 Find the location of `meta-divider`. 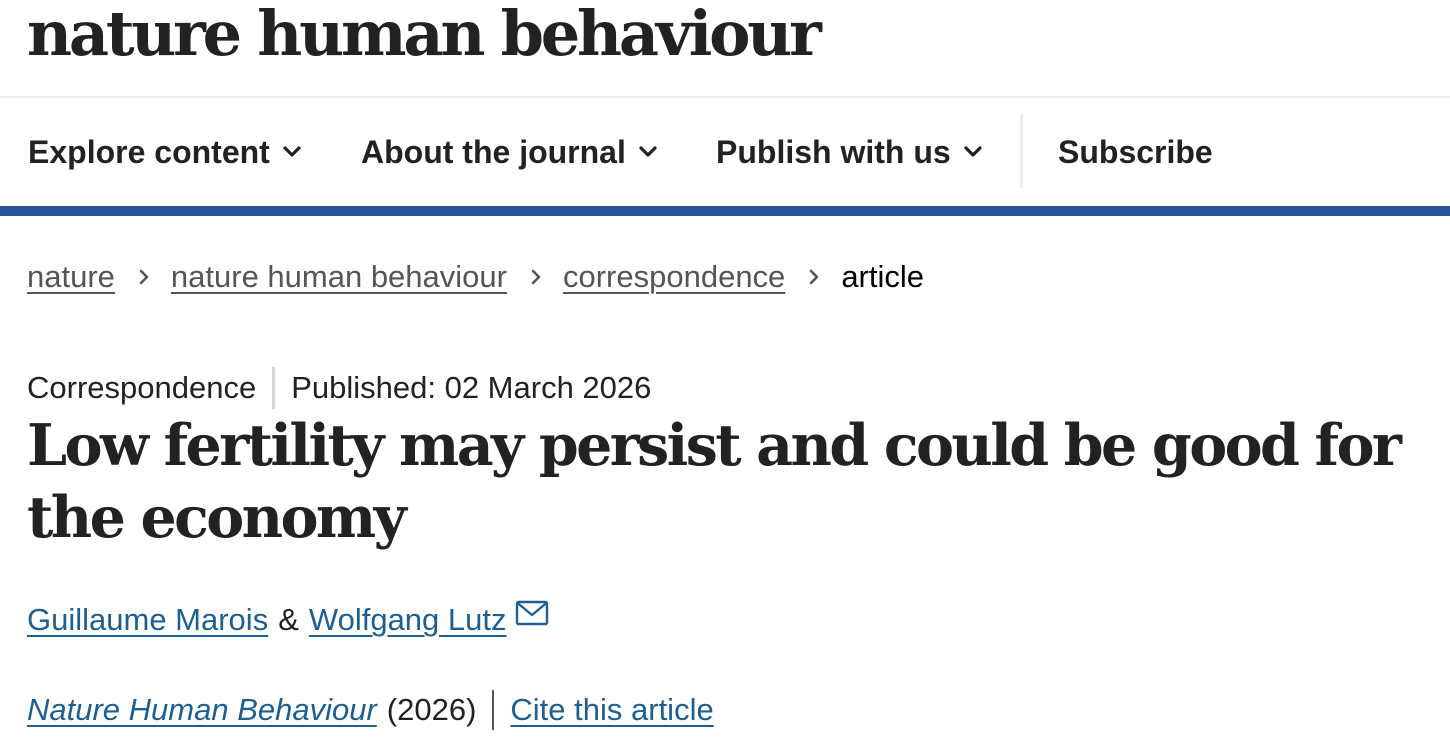

meta-divider is located at coordinates (274, 388).